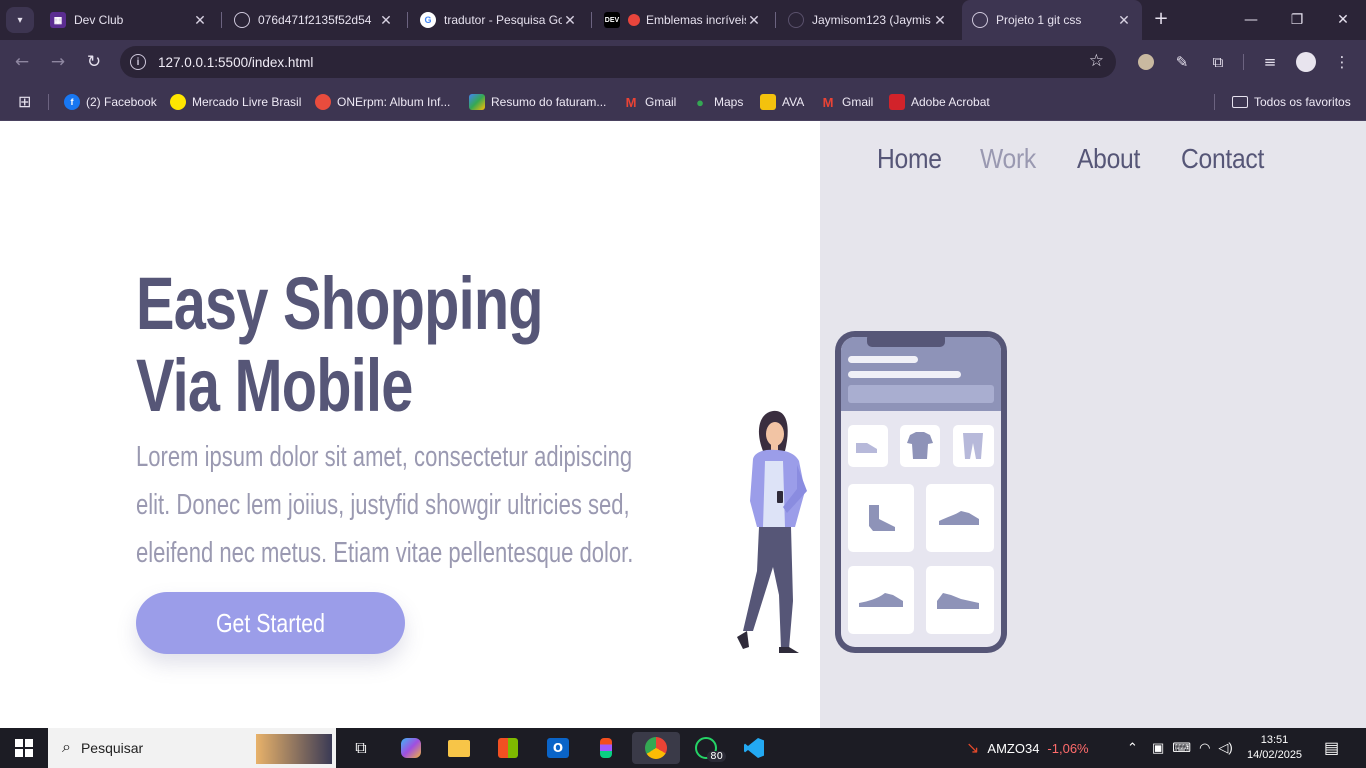  I want to click on whatsapp-badge: 80, so click(716, 756).